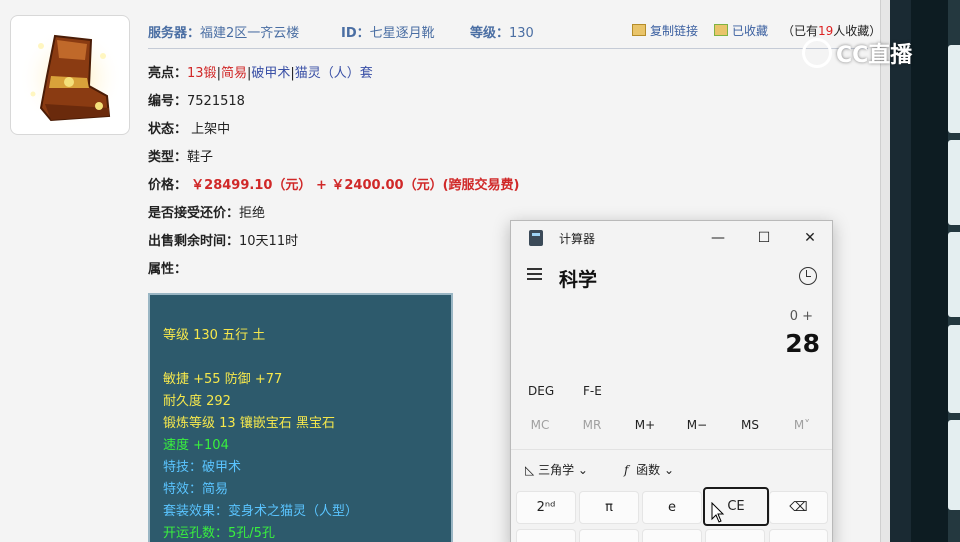  I want to click on attr-line: 特效：简易, so click(196, 489).